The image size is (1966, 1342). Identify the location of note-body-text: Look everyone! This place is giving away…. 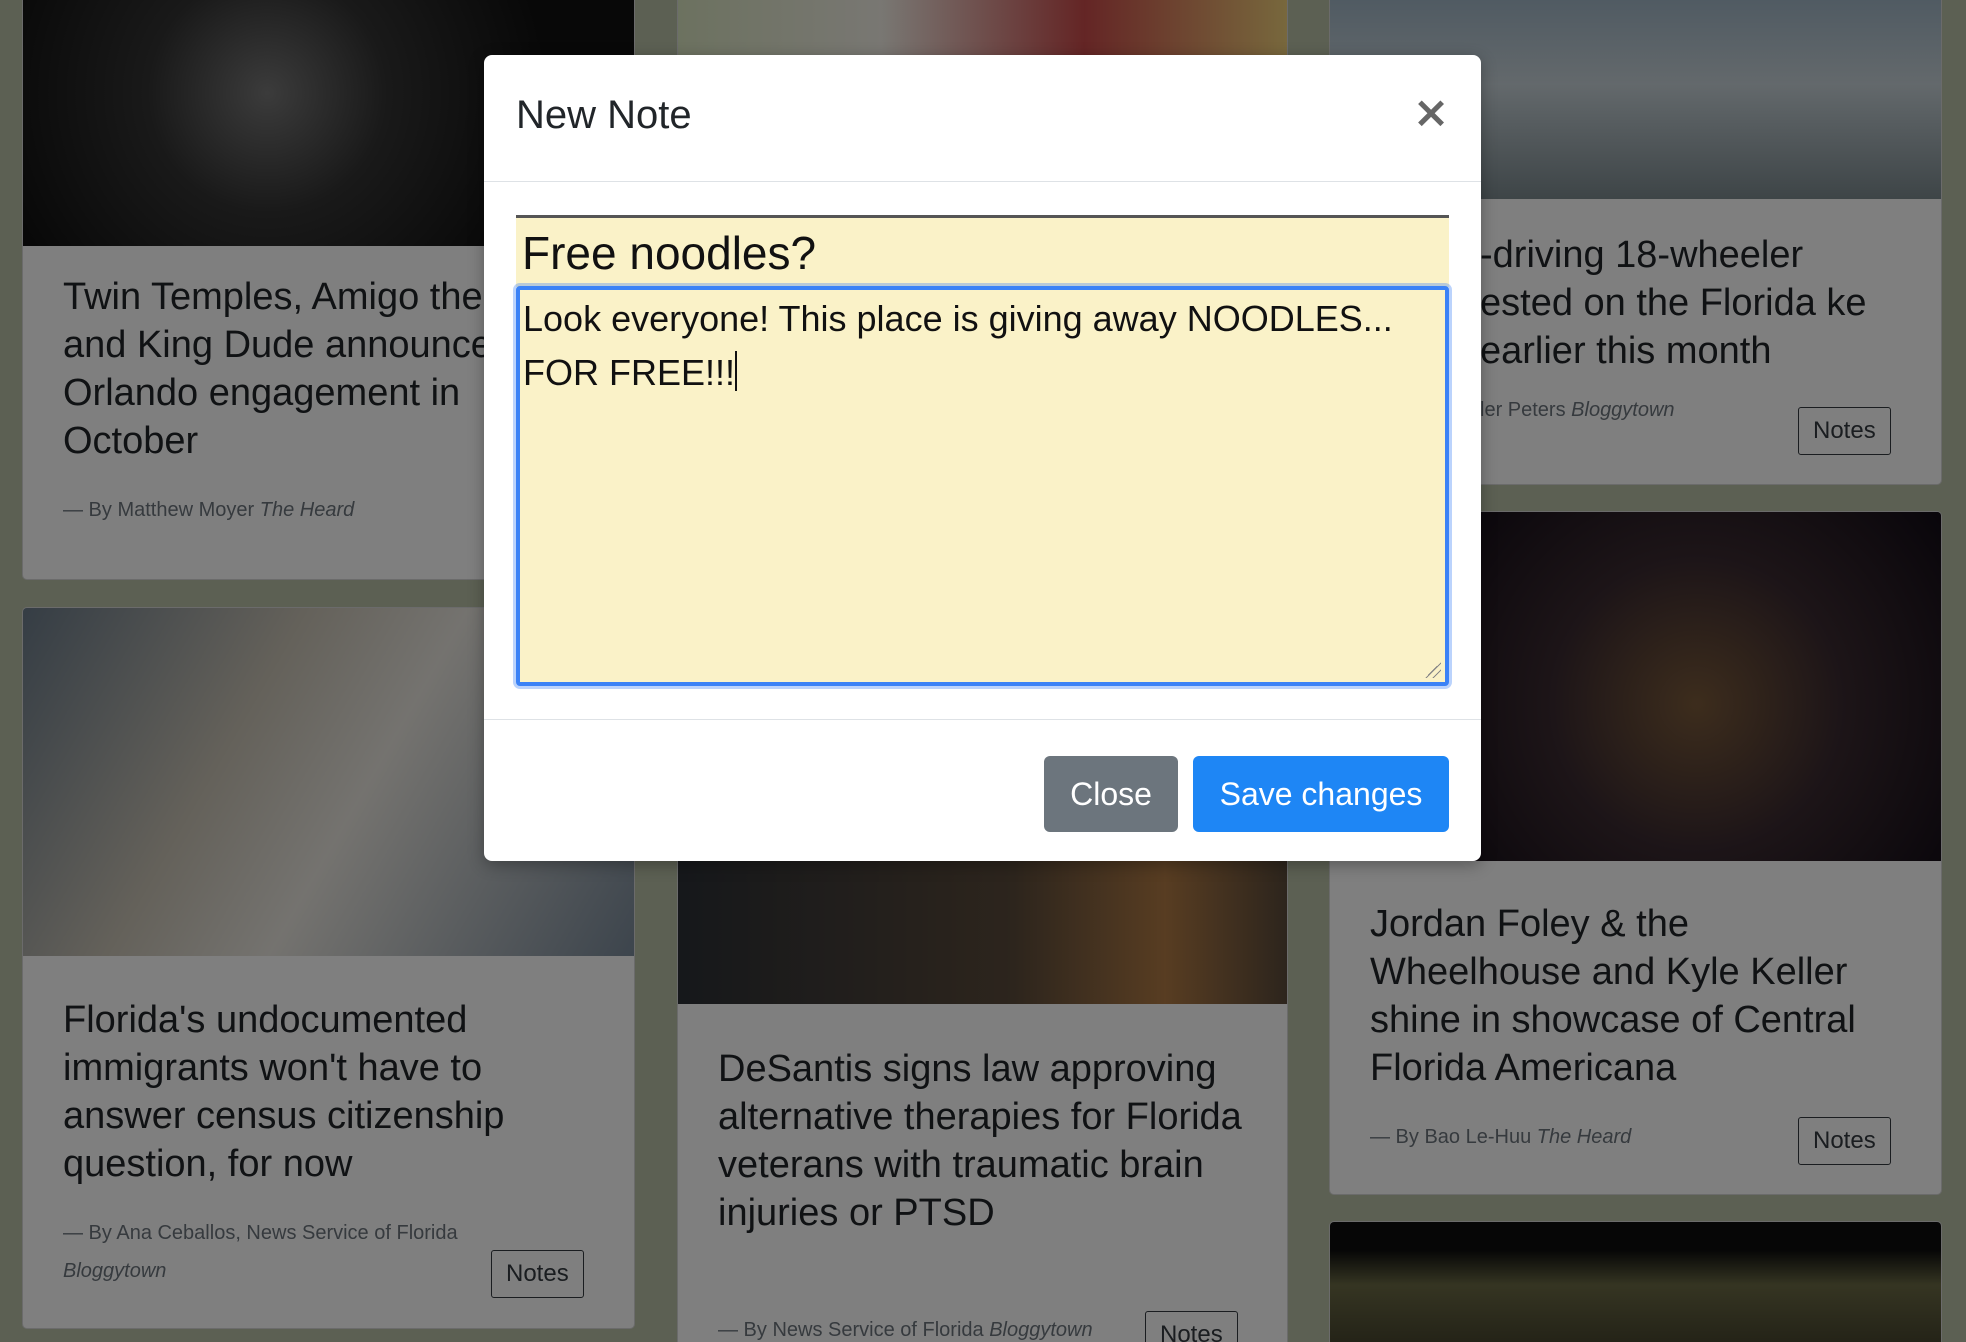
(958, 345).